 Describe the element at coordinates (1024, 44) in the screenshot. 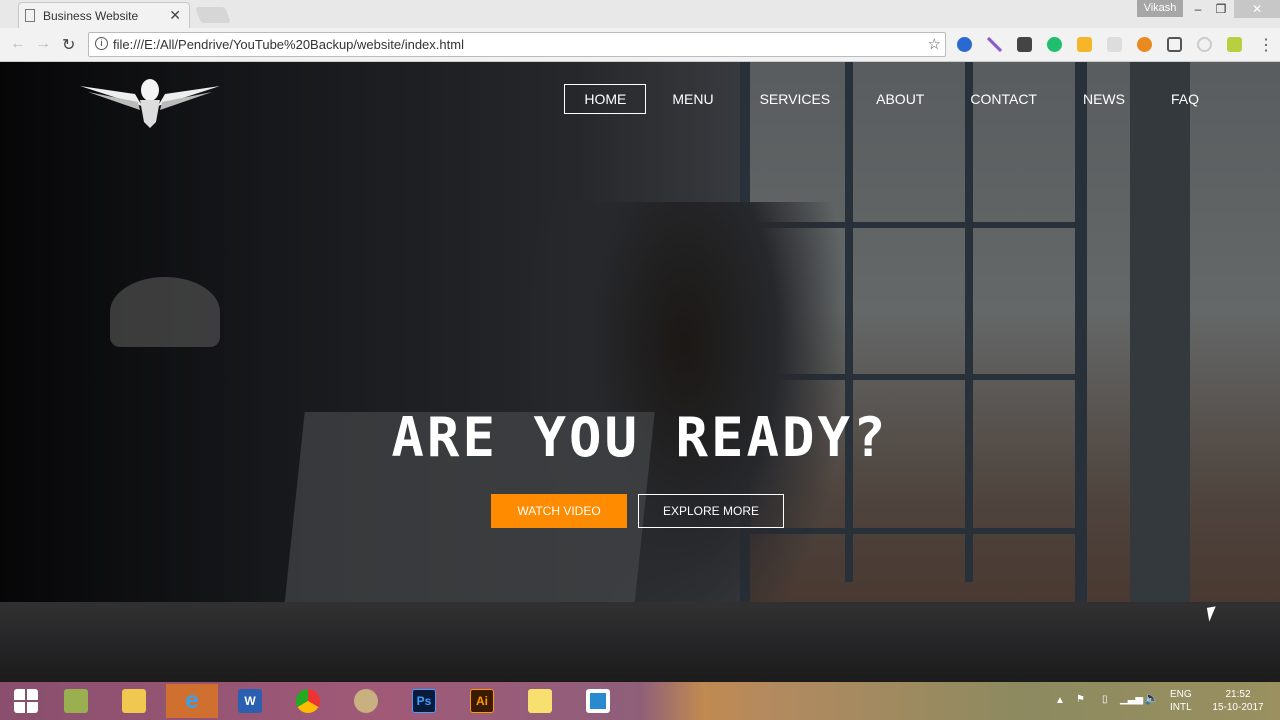

I see `m-icon` at that location.